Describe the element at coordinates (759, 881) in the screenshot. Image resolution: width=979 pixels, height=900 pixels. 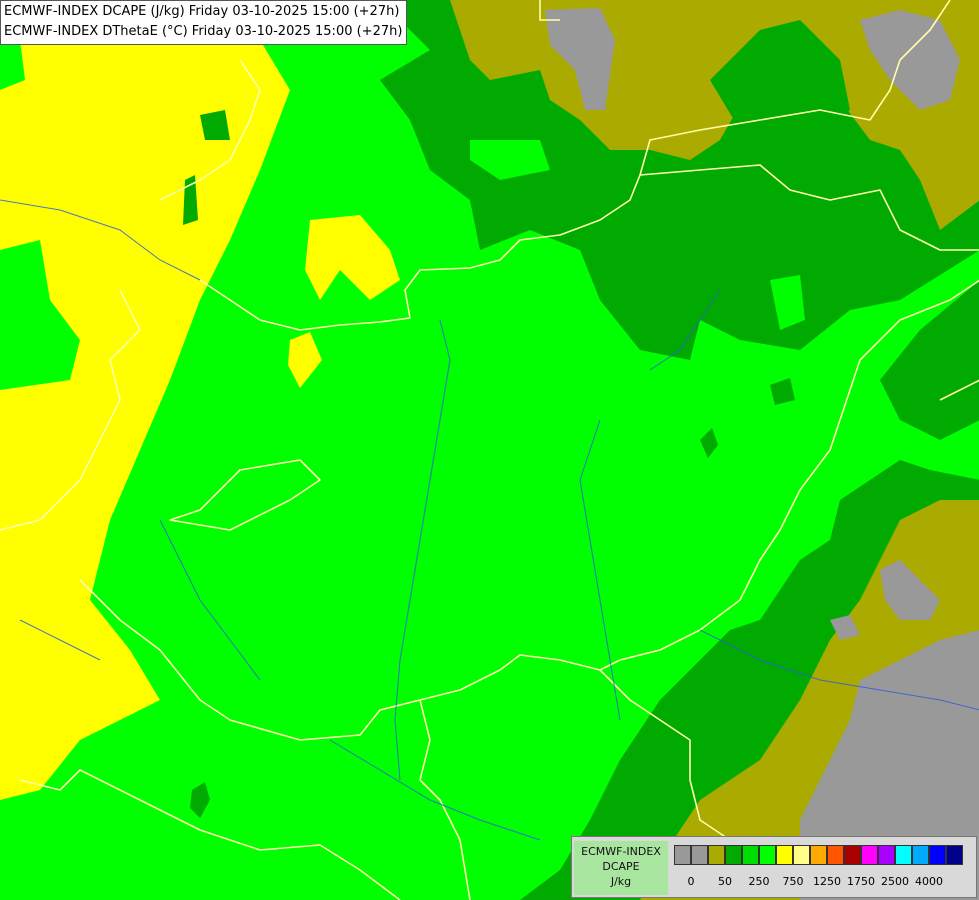
I see `legend-tick: 250` at that location.